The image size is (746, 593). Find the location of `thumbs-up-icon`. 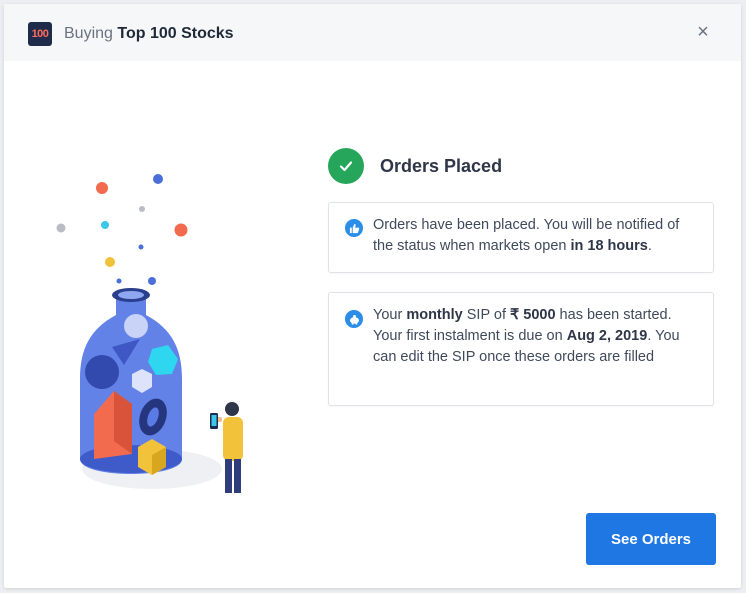

thumbs-up-icon is located at coordinates (354, 228).